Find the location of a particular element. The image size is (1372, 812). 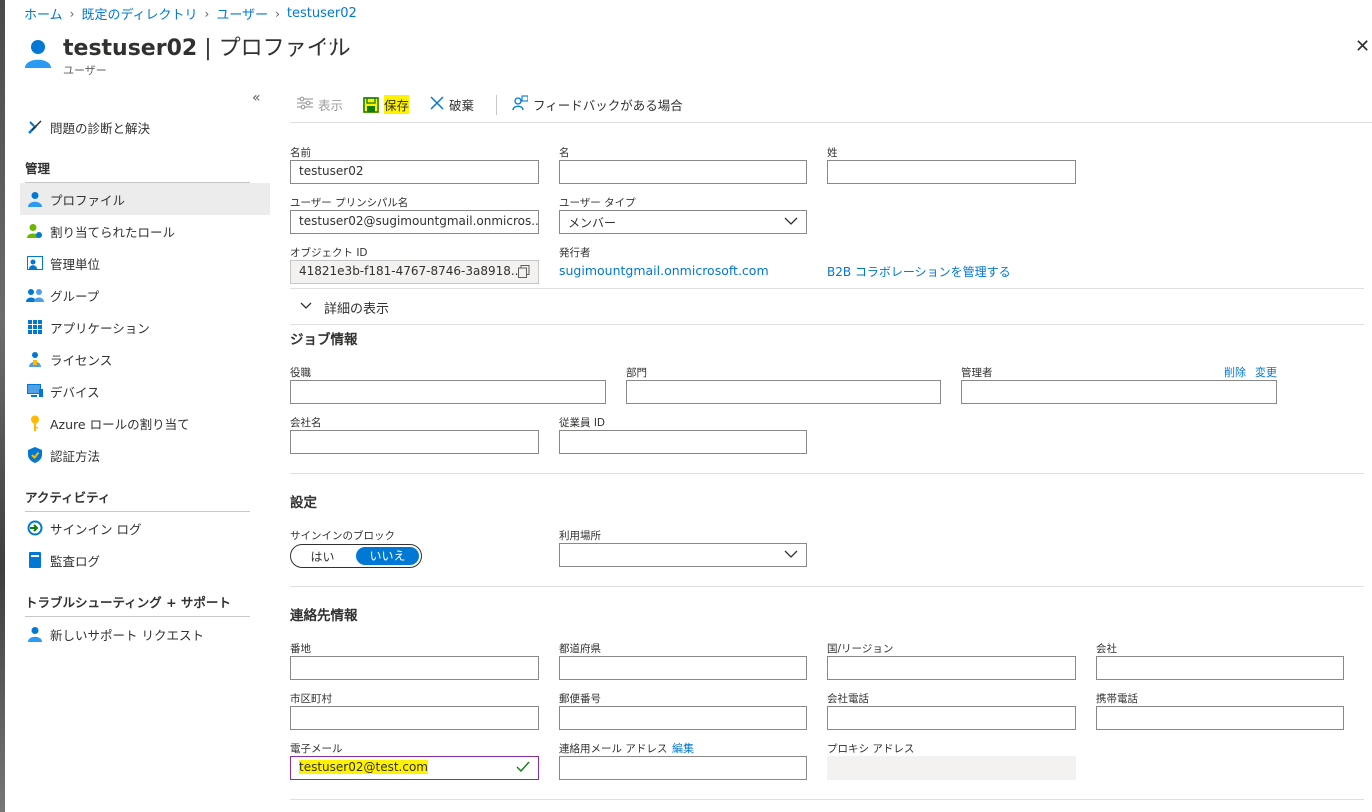

sidebar-item-audit-logs: 監査ログ is located at coordinates (145, 560).